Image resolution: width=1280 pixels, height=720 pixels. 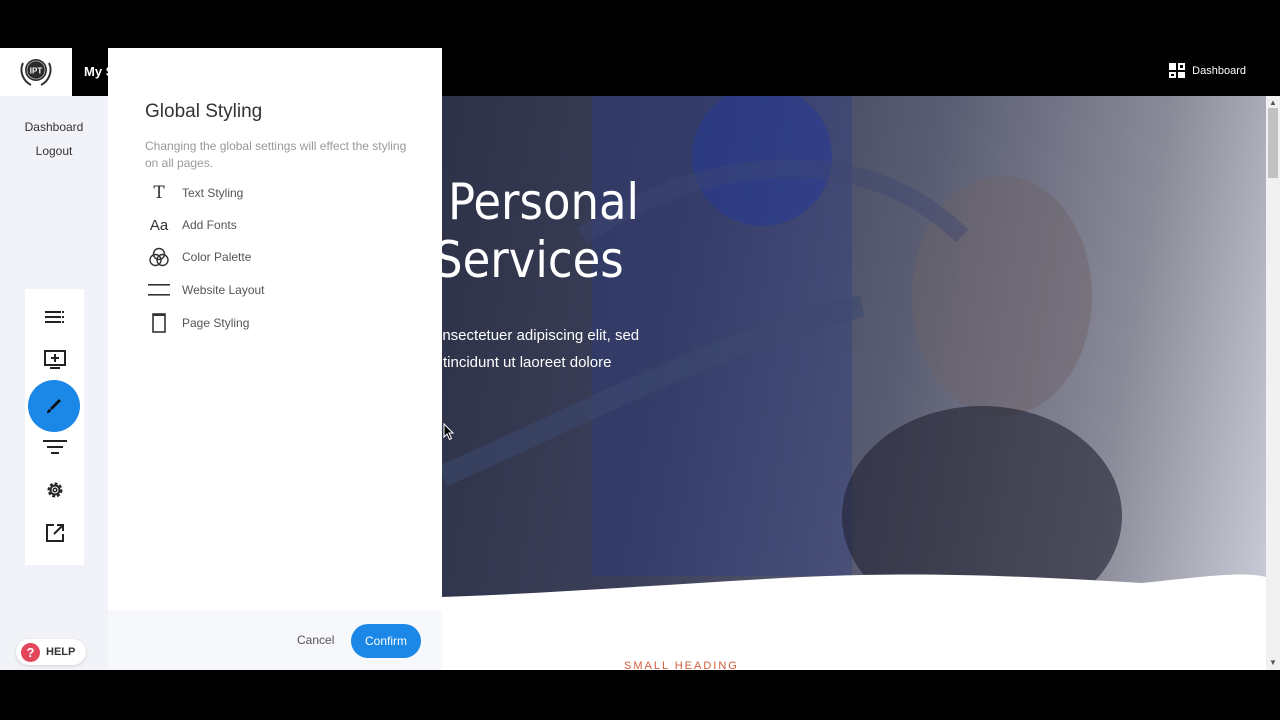 I want to click on logo-badge: IPT, so click(x=36, y=72).